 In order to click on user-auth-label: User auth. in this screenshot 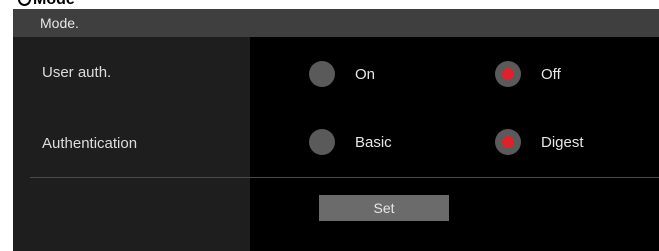, I will do `click(77, 72)`.